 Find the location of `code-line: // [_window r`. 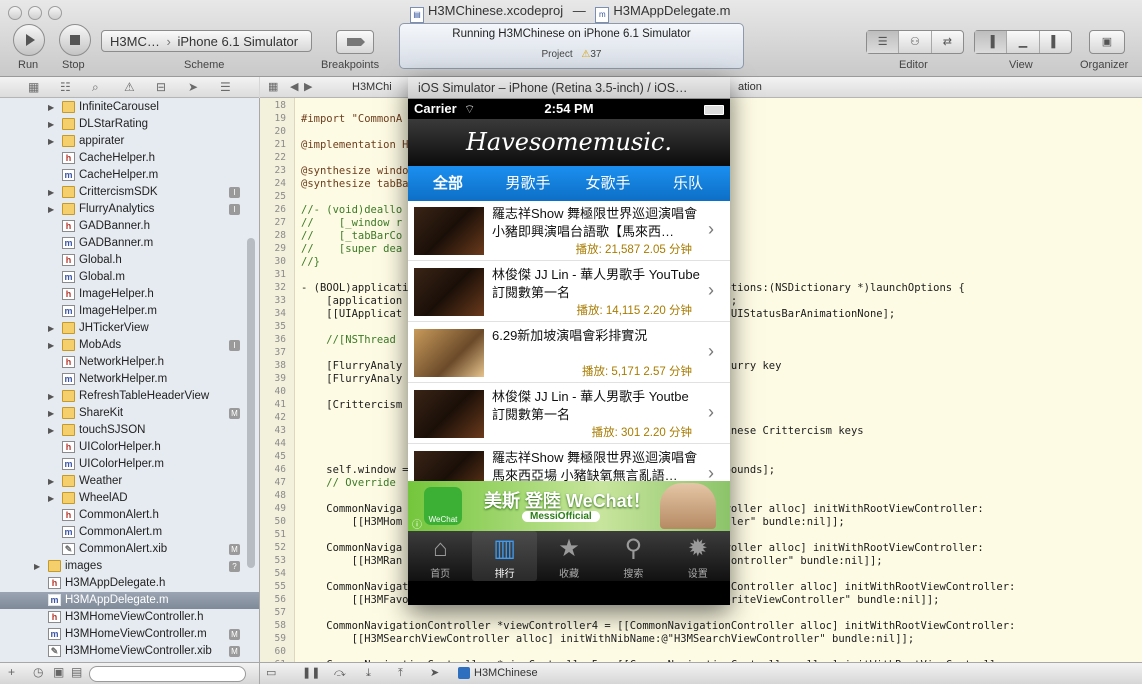

code-line: // [_window r is located at coordinates (351, 223).